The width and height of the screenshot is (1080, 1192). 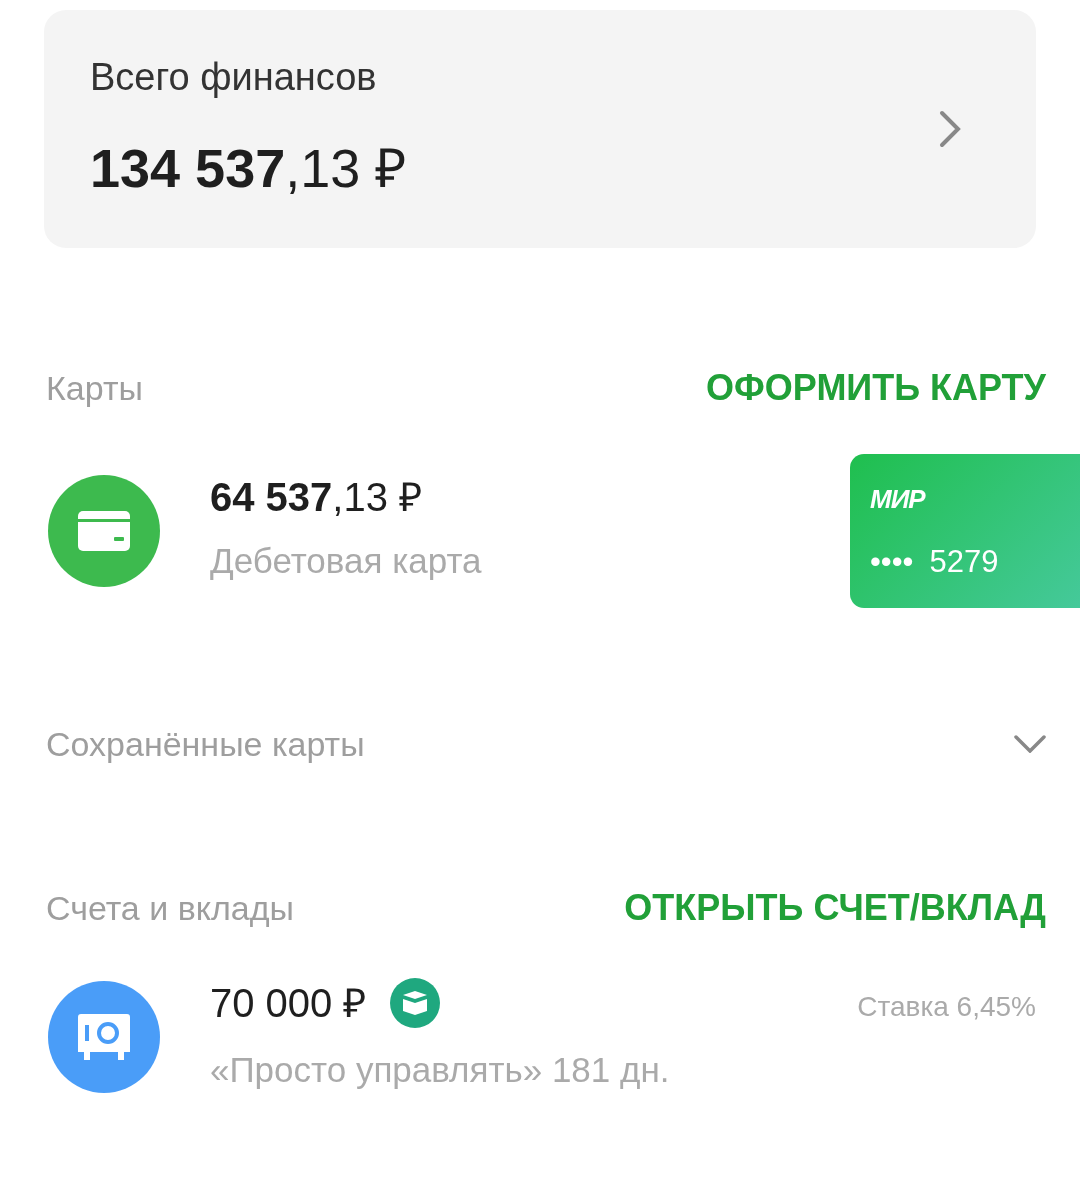 I want to click on card-brand: МИР, so click(x=898, y=499).